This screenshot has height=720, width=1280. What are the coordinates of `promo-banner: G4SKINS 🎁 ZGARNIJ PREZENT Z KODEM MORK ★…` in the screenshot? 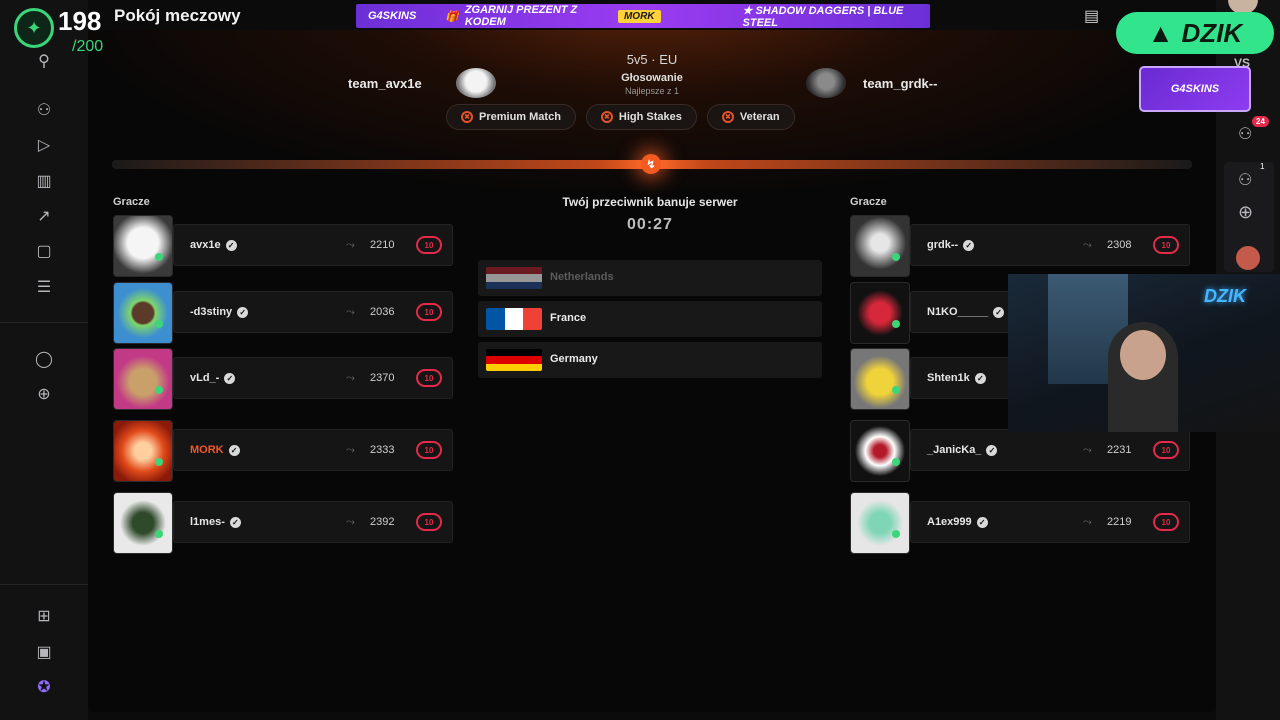 It's located at (643, 16).